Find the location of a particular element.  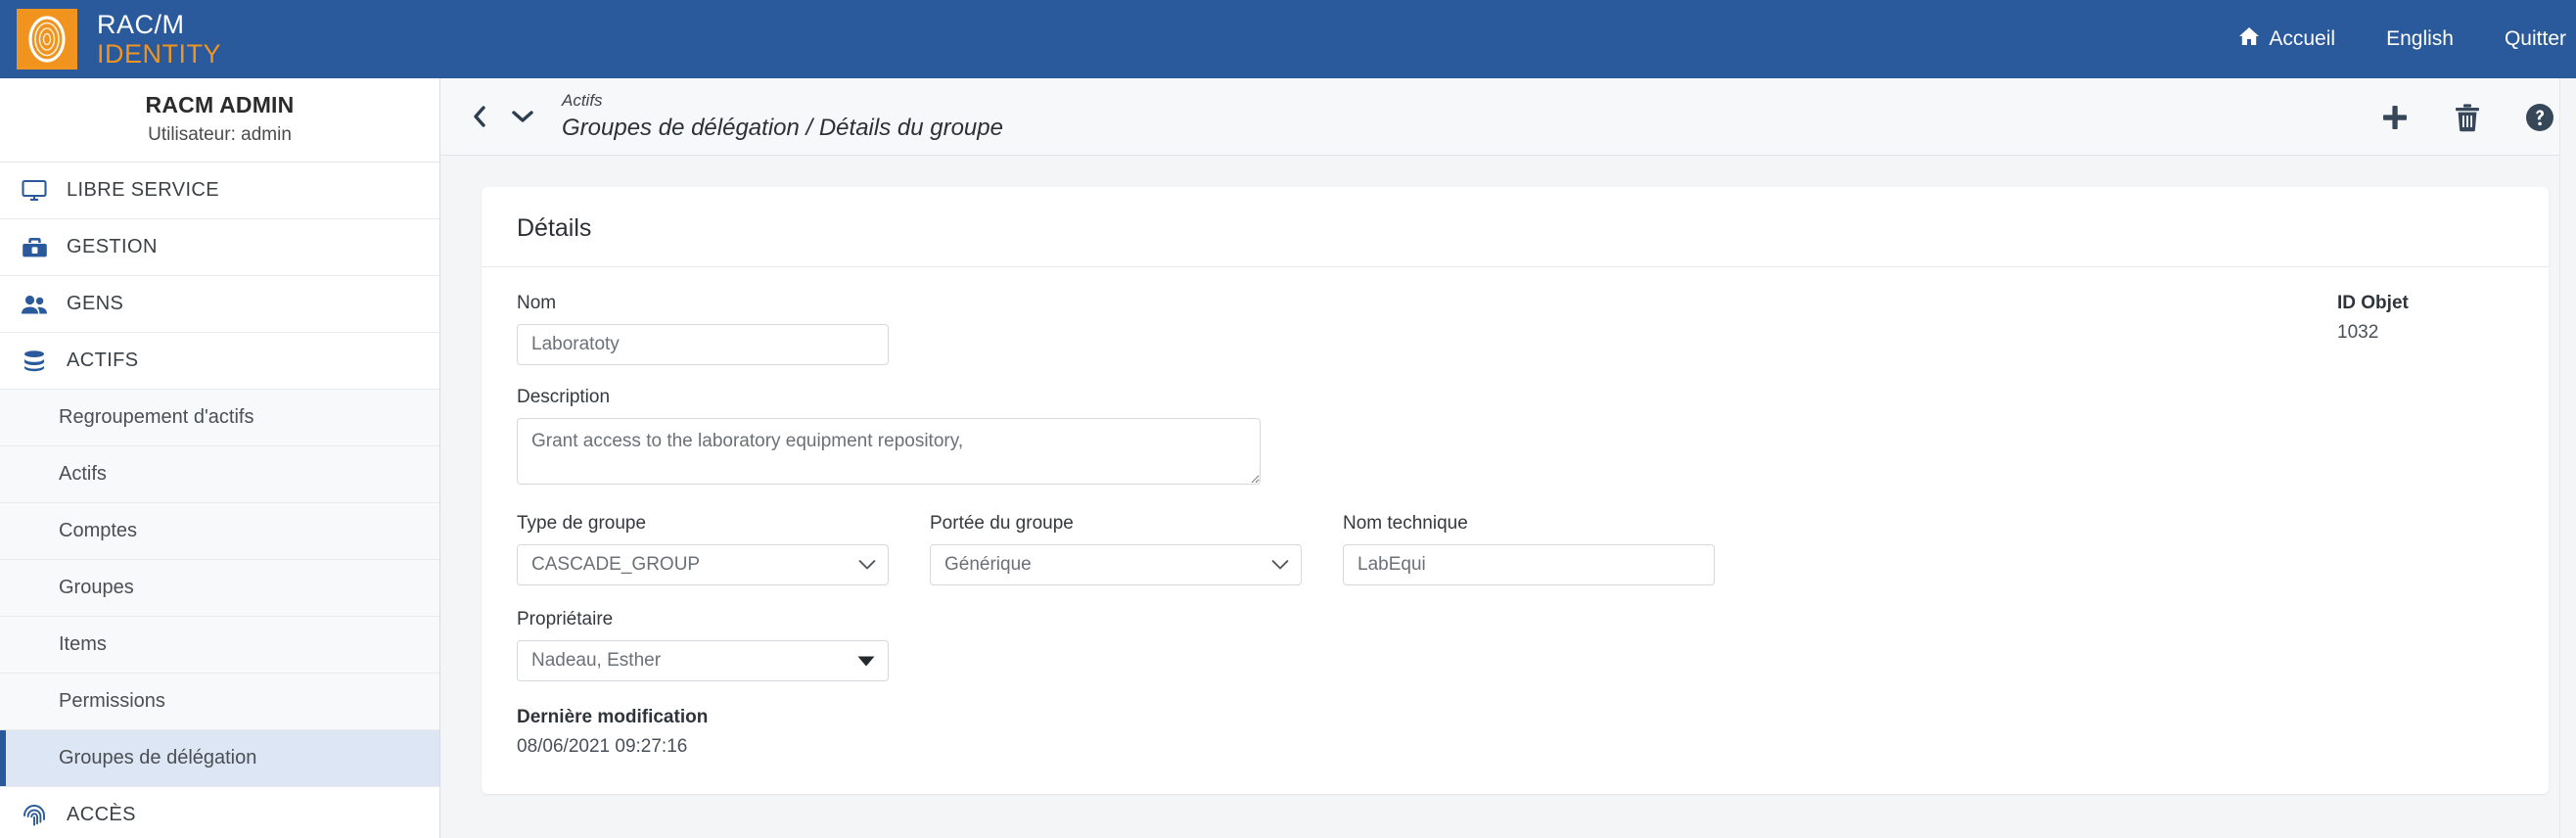

nav-english: English is located at coordinates (2420, 39).